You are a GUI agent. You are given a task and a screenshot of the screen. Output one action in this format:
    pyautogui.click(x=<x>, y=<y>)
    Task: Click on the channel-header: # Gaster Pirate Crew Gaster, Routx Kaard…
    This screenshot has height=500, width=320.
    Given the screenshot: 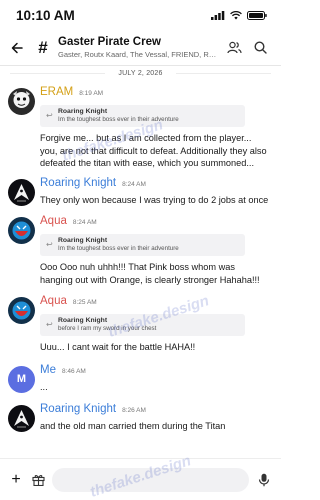 What is the action you would take?
    pyautogui.click(x=140, y=48)
    